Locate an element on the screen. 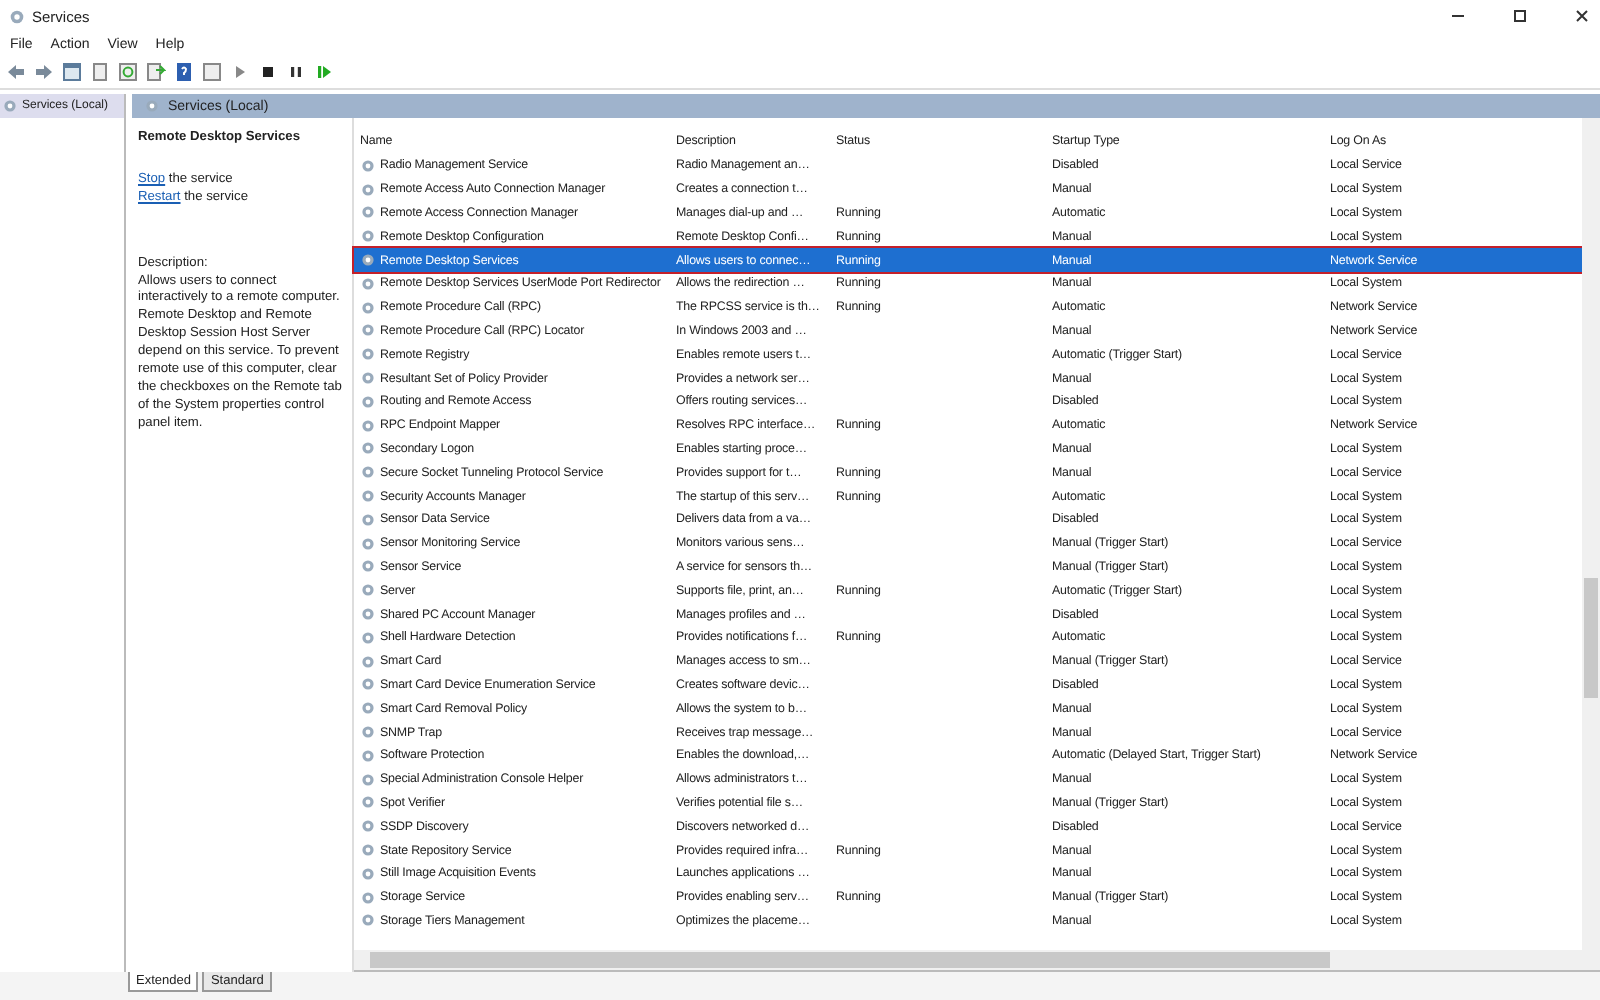 This screenshot has height=1000, width=1600. stop-icon is located at coordinates (268, 72).